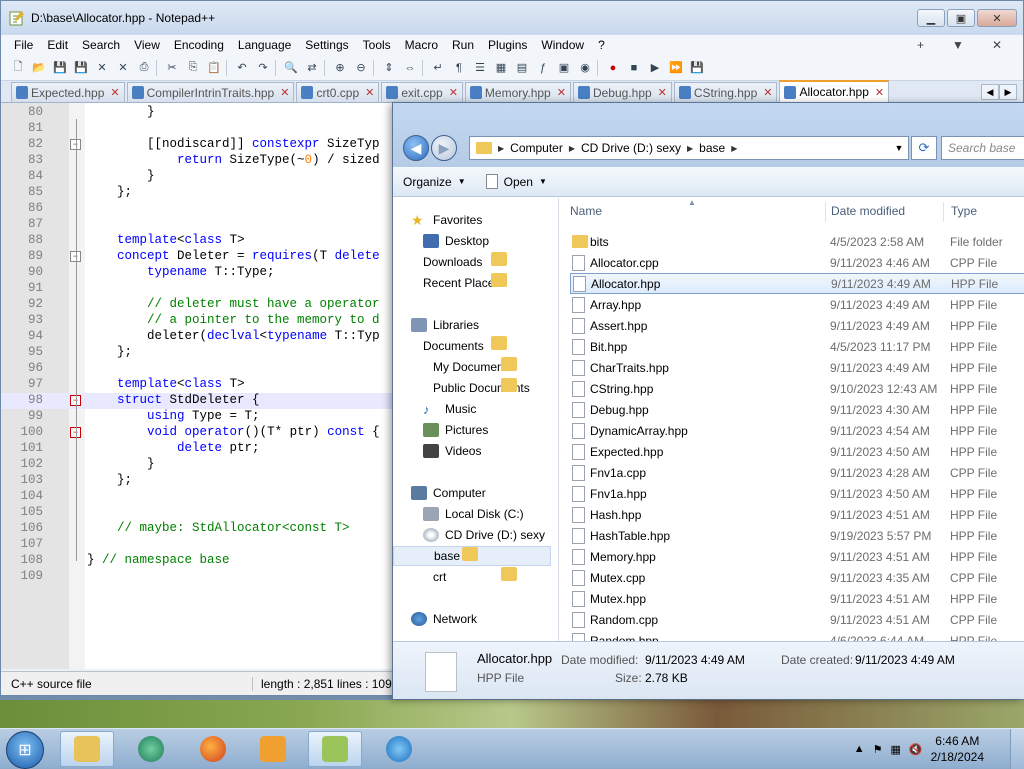 This screenshot has height=769, width=1024. What do you see at coordinates (465, 283) in the screenshot?
I see `nav-recent-places: Recent Places` at bounding box center [465, 283].